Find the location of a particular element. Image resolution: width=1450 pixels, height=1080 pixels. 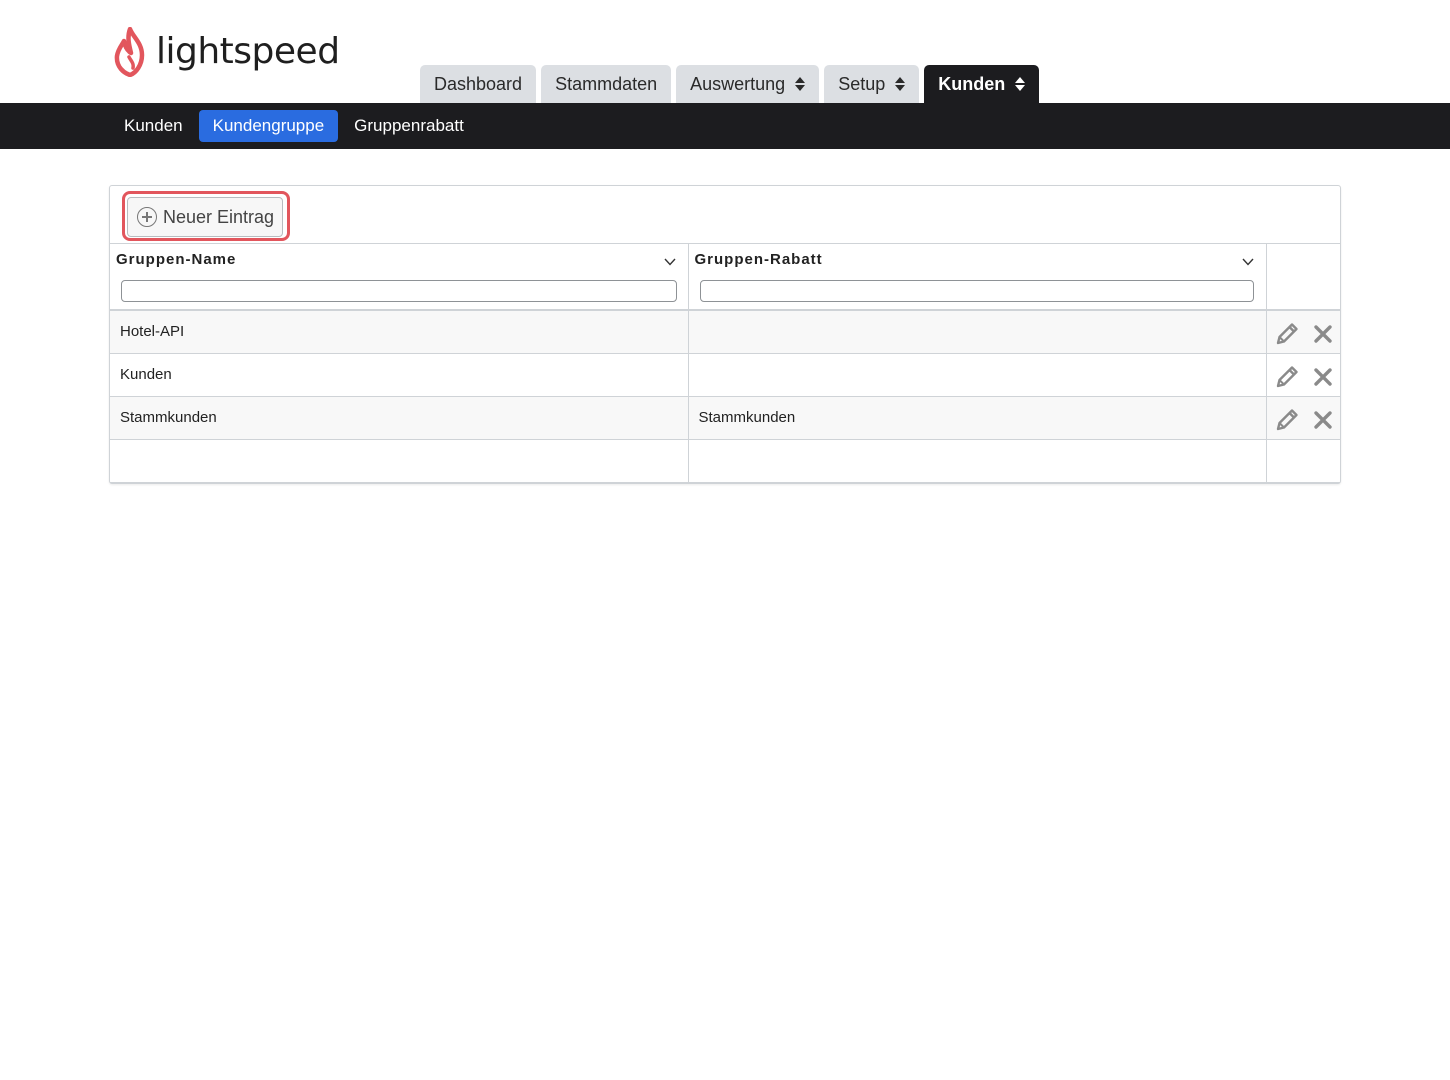

subnav-item-kunden: Kunden is located at coordinates (153, 126).